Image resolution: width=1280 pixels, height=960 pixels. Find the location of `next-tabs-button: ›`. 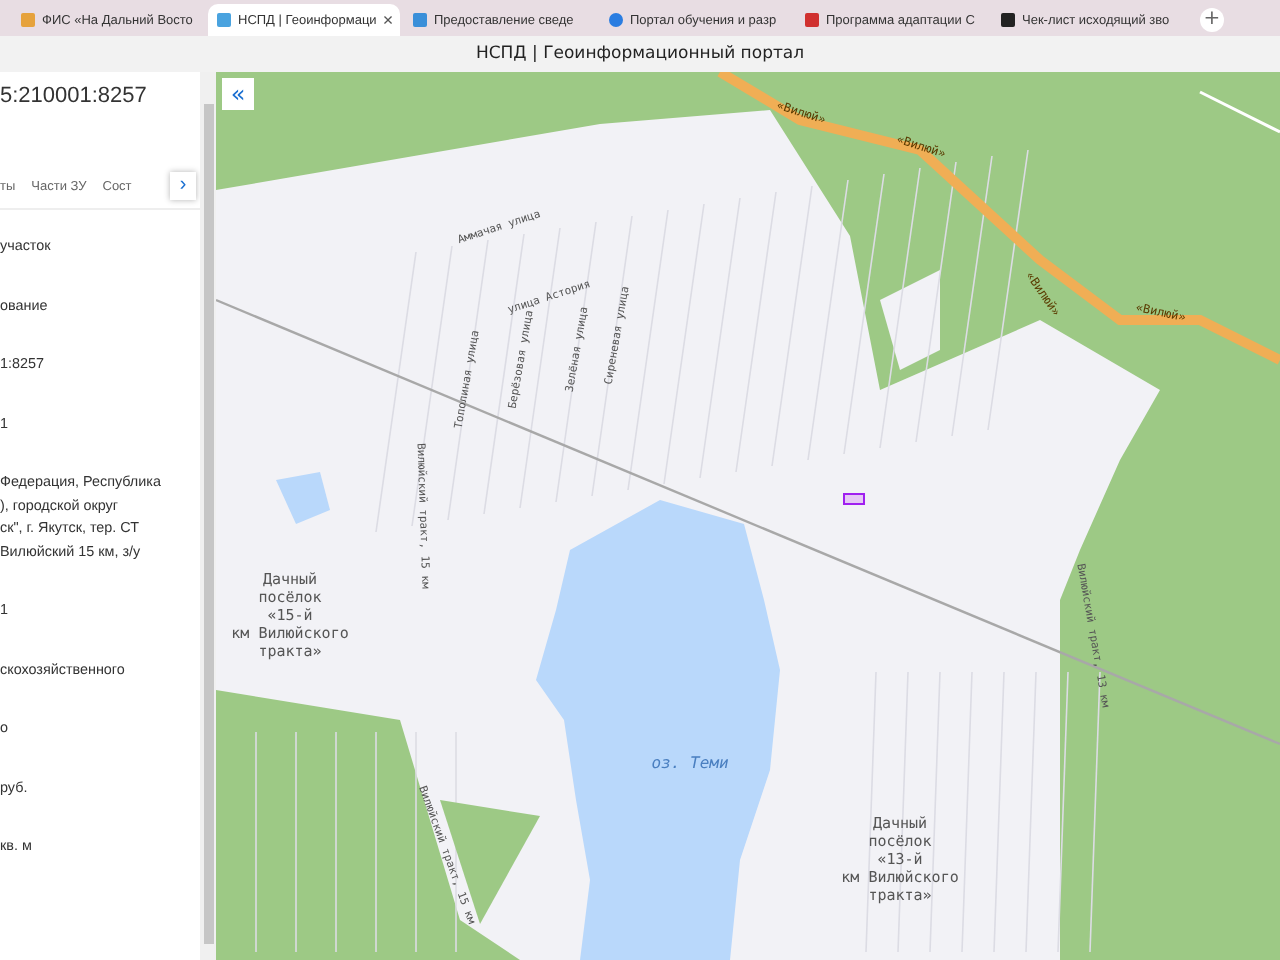

next-tabs-button: › is located at coordinates (183, 186).